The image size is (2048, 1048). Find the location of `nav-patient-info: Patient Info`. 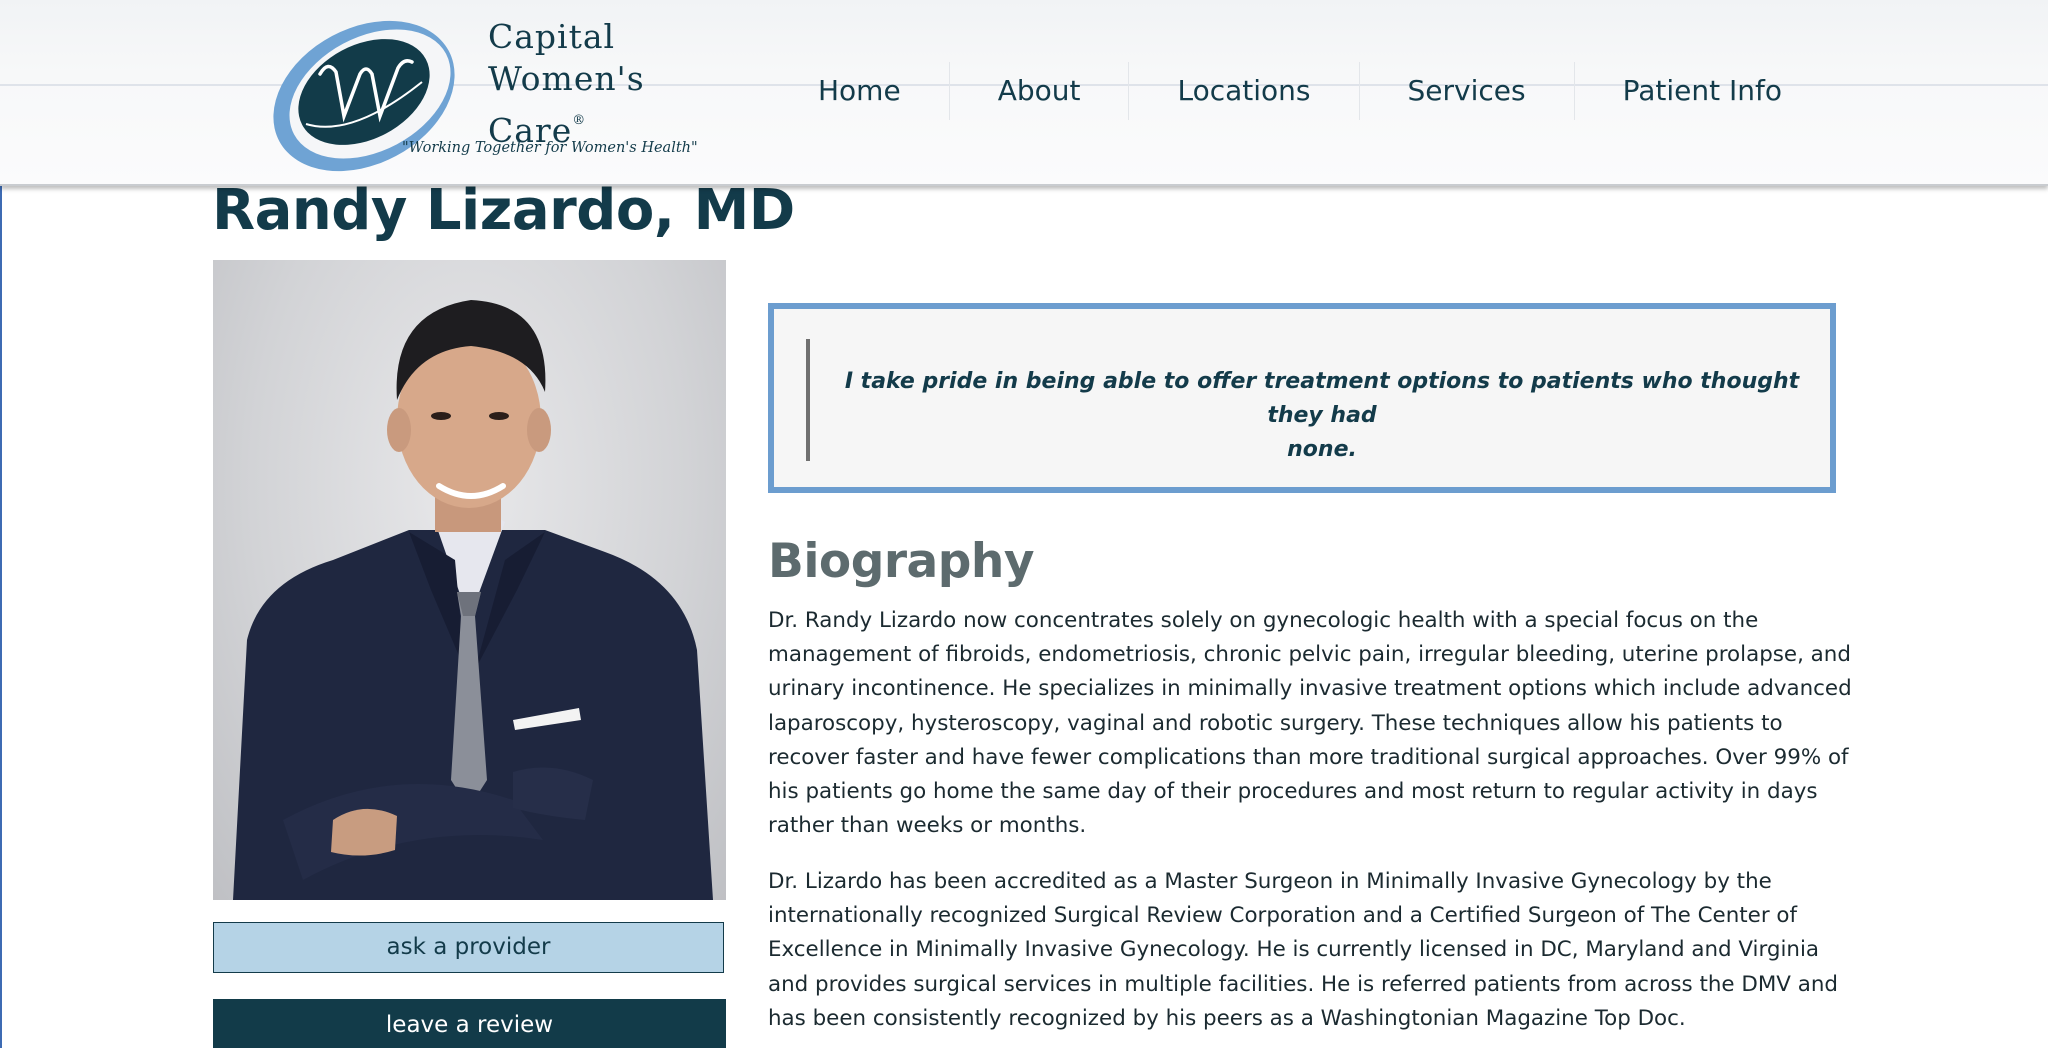

nav-patient-info: Patient Info is located at coordinates (1702, 91).